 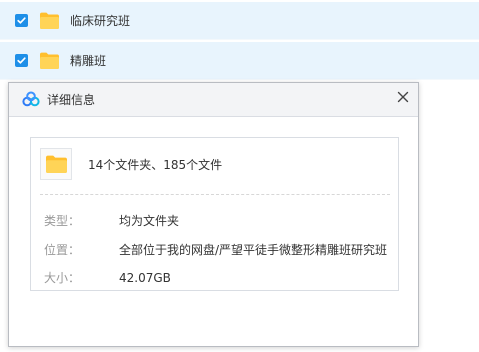 I want to click on file-row-linchuang: 临床研究班, so click(x=239, y=21).